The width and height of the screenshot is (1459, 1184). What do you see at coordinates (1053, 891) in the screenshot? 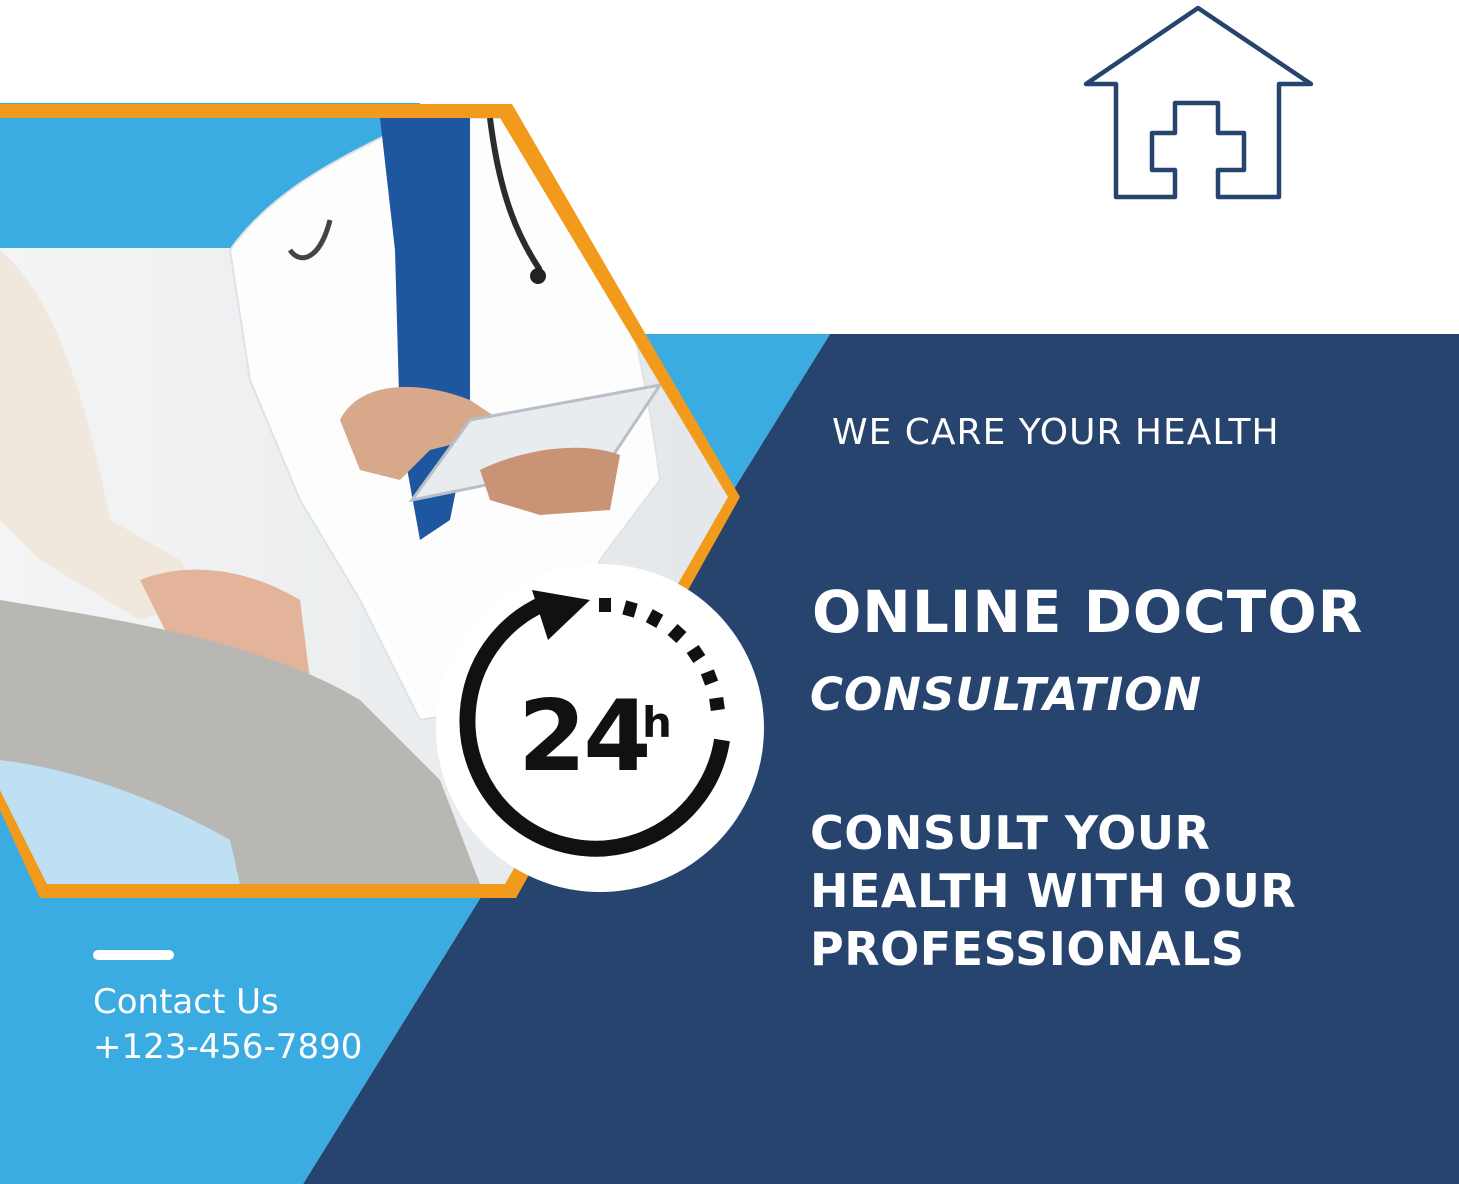
I see `body-line-2: HEALTH WITH OUR` at bounding box center [1053, 891].